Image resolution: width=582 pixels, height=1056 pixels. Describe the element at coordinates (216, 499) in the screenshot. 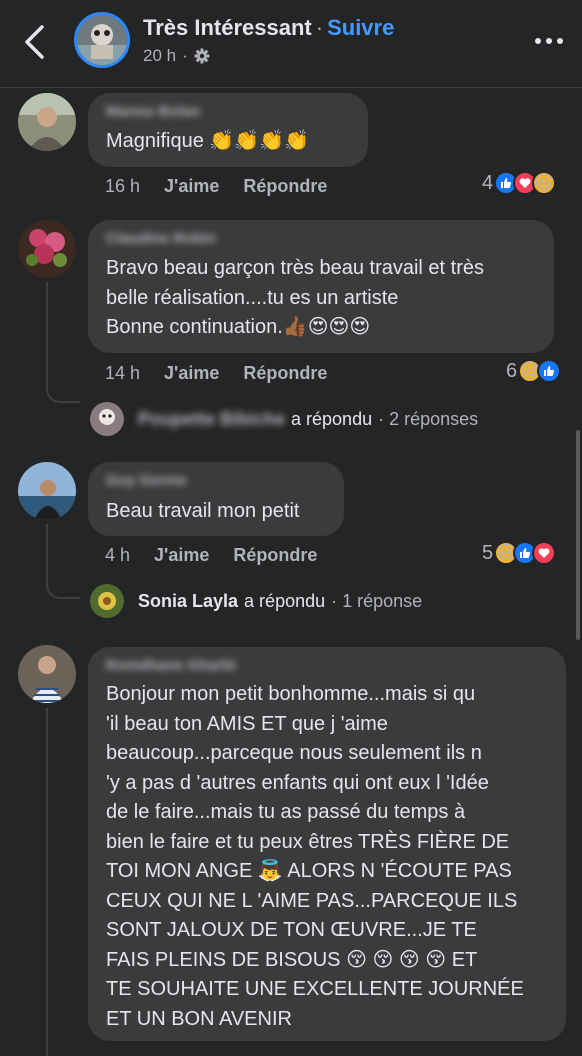

I see `comment-bubble: Guy Germe Beau travail mon petit` at that location.